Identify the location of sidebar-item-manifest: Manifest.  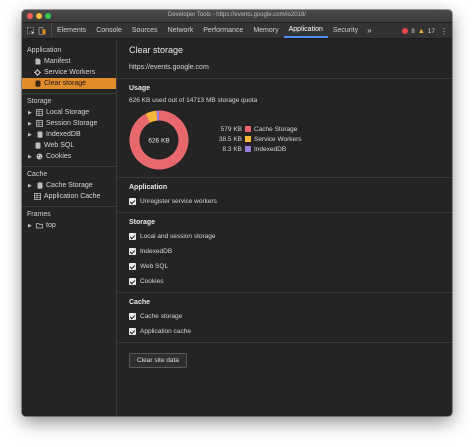
(69, 61).